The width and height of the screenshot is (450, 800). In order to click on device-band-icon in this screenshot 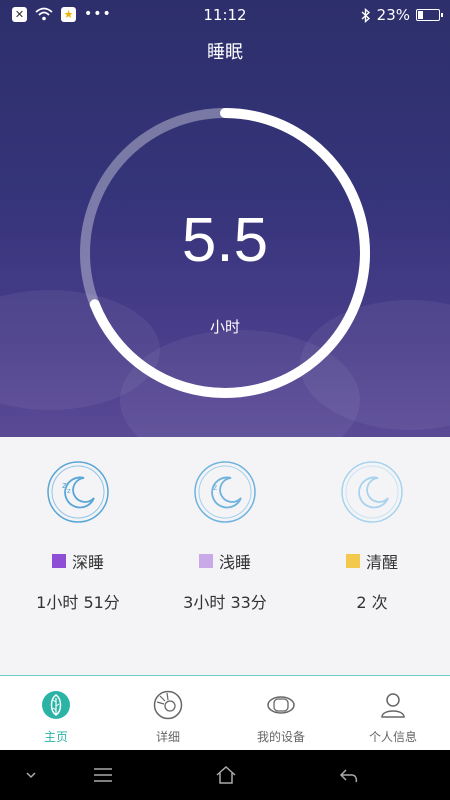, I will do `click(281, 705)`.